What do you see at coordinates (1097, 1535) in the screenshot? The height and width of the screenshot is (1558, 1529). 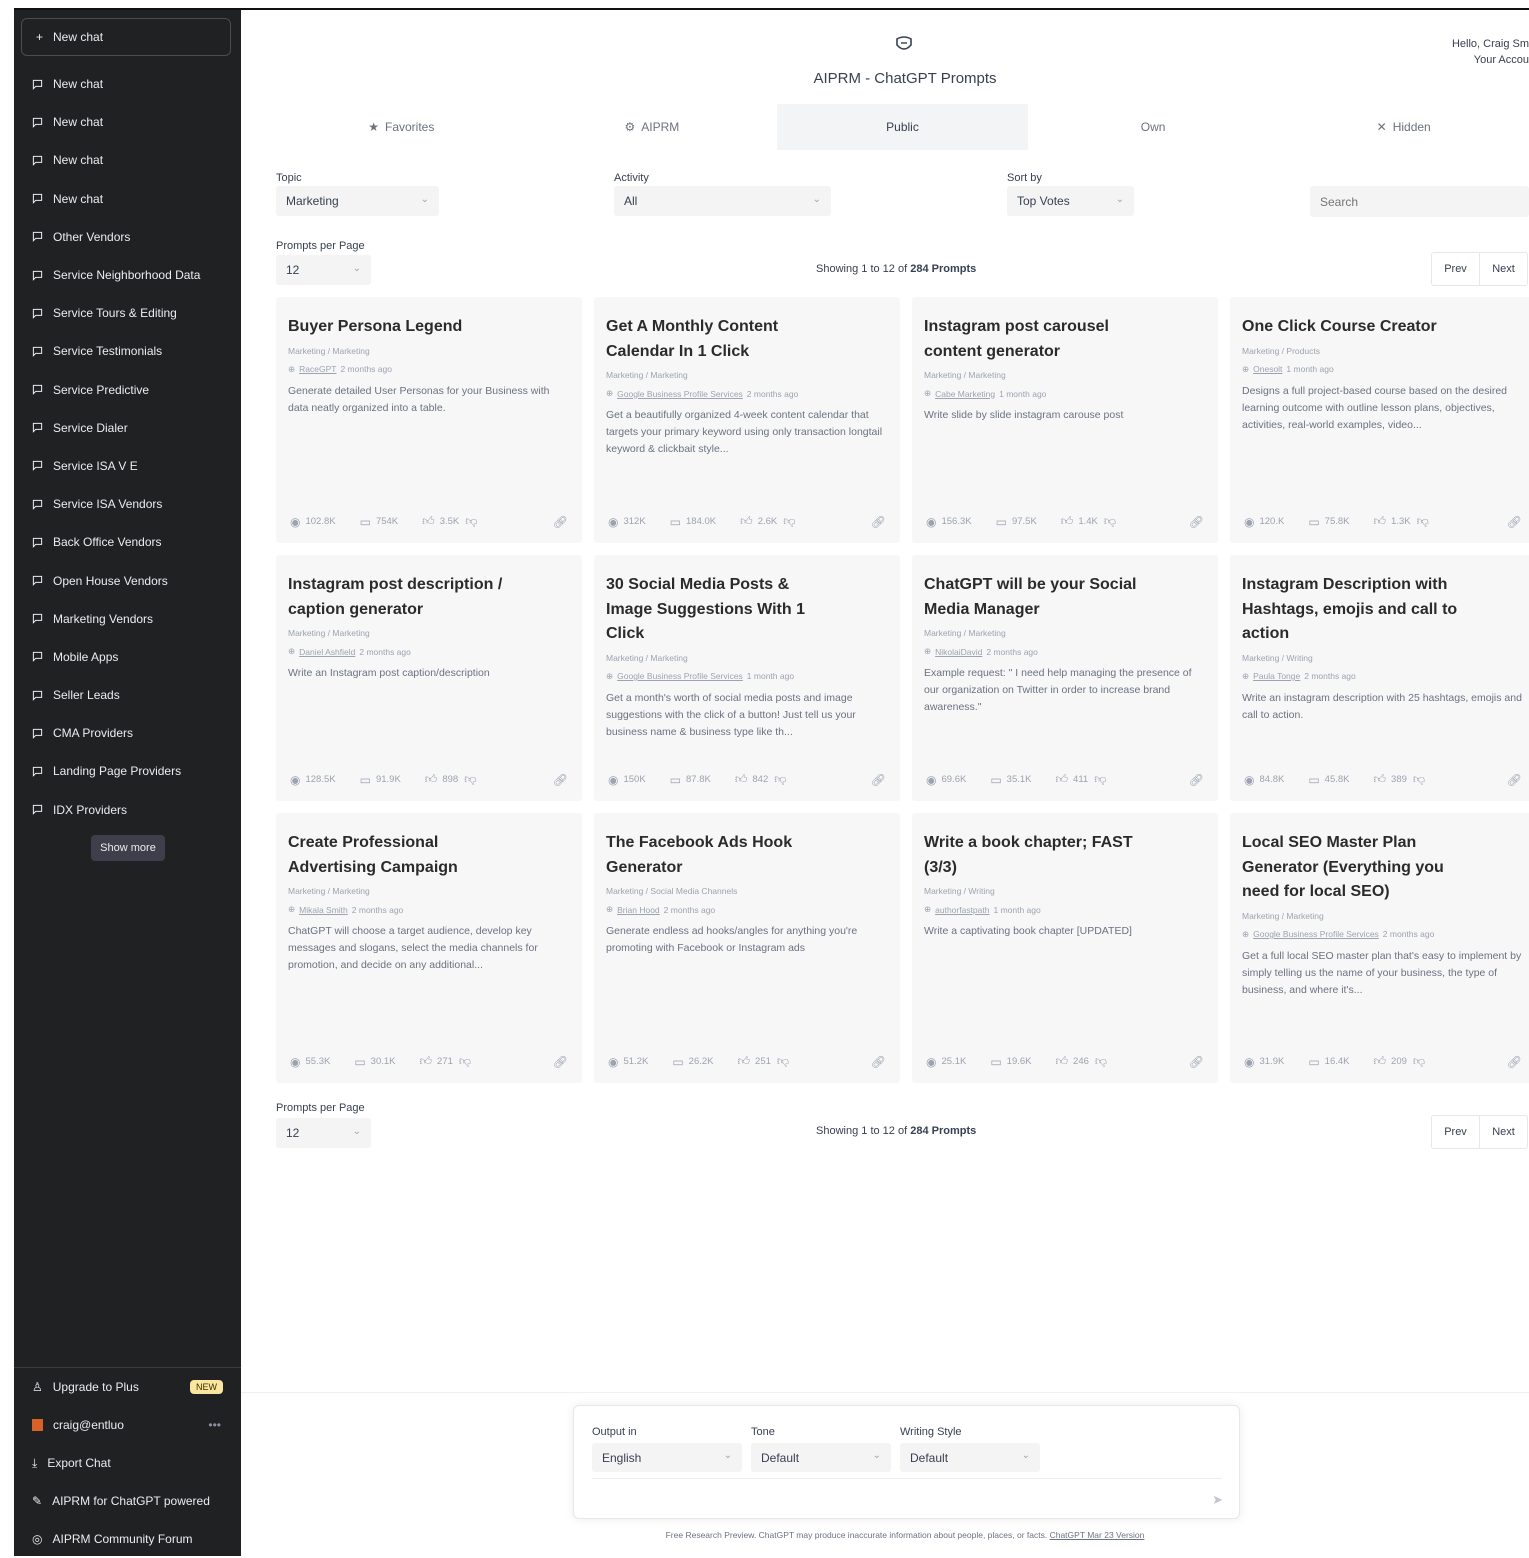 I see `version-link: ChatGPT Mar 23 Version` at bounding box center [1097, 1535].